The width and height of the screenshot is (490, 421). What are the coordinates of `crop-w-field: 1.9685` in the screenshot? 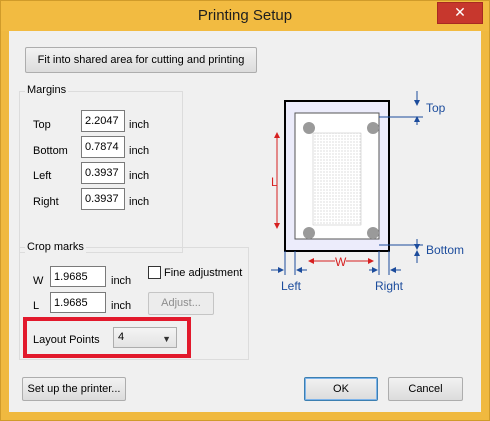 It's located at (78, 276).